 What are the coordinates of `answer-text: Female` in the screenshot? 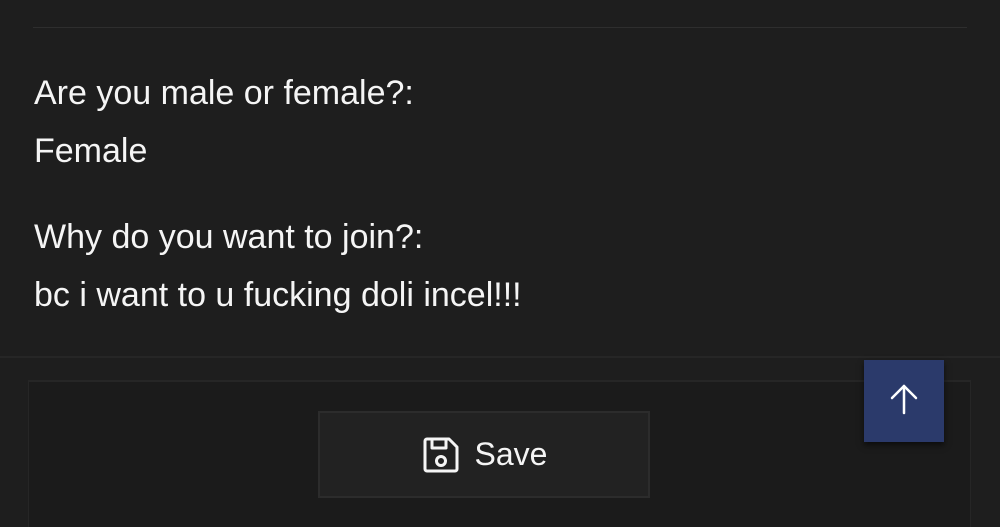 It's located at (91, 151).